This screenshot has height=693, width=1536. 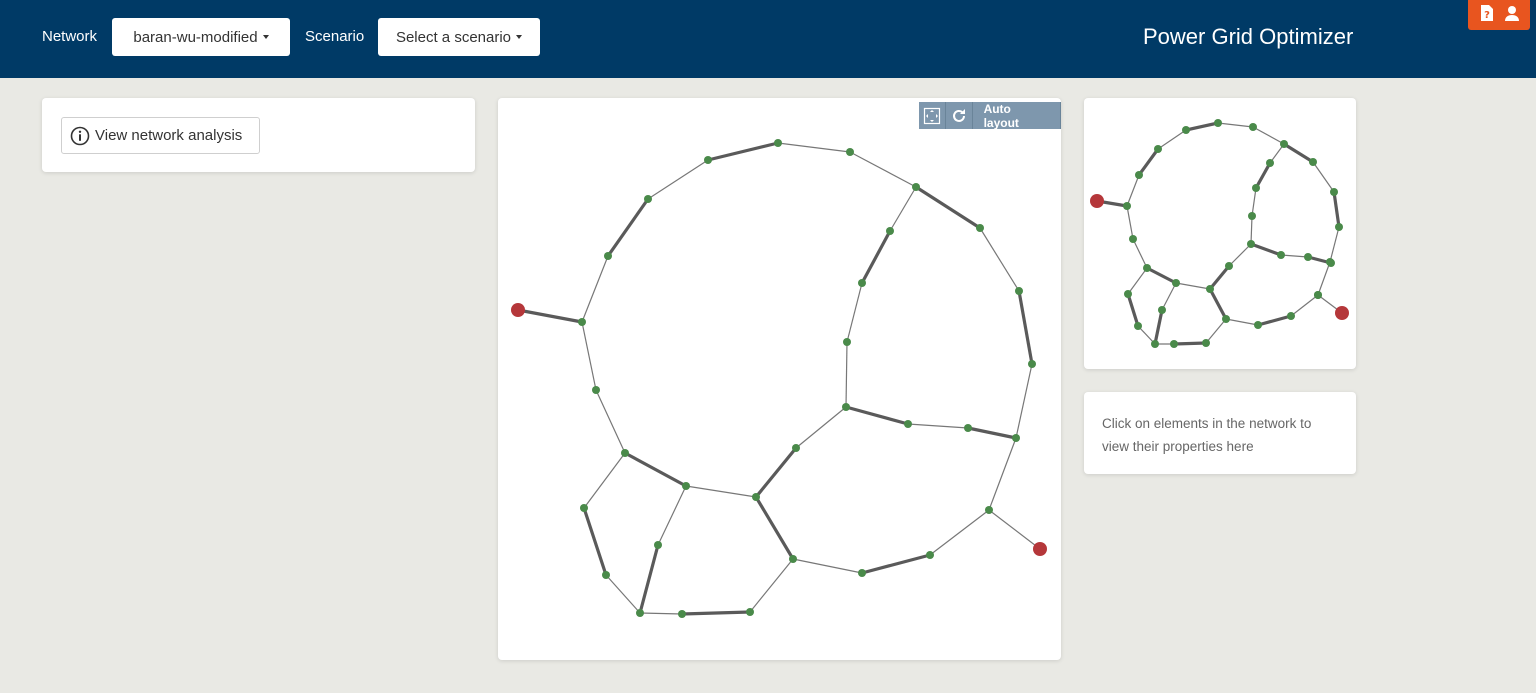 What do you see at coordinates (1487, 15) in the screenshot?
I see `help-document-icon: ?` at bounding box center [1487, 15].